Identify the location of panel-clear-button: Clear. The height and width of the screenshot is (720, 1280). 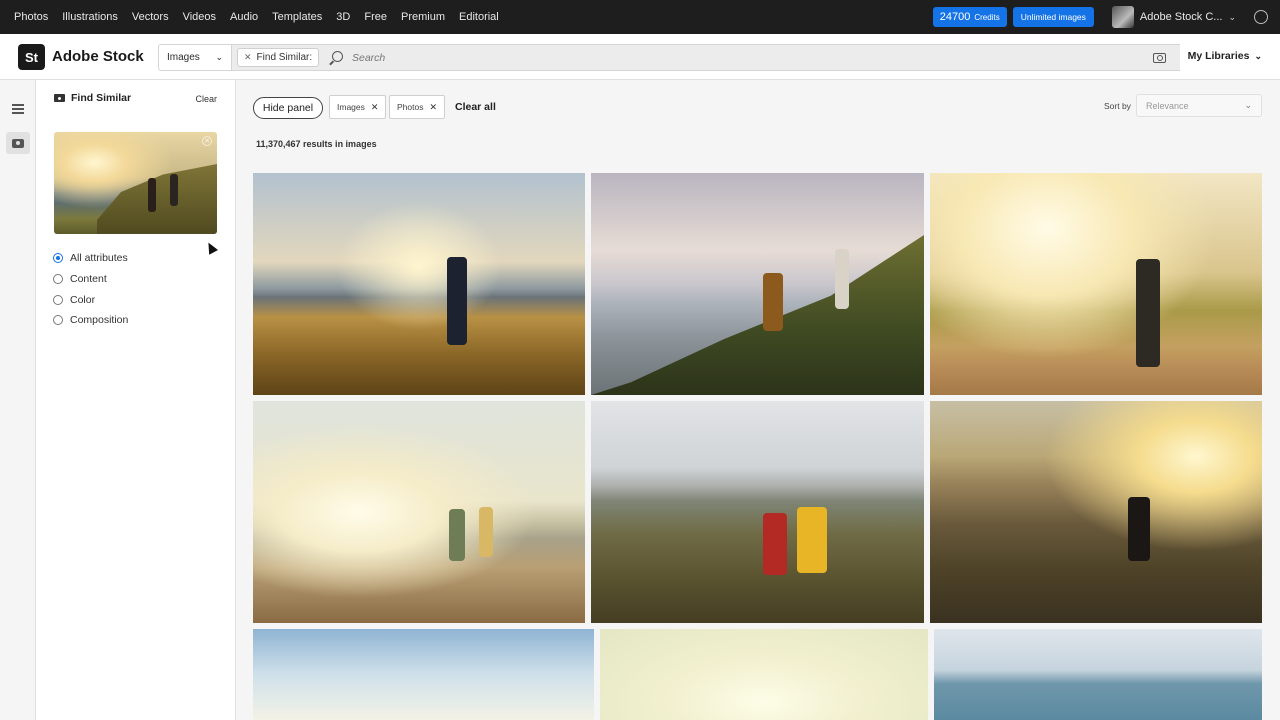
(206, 99).